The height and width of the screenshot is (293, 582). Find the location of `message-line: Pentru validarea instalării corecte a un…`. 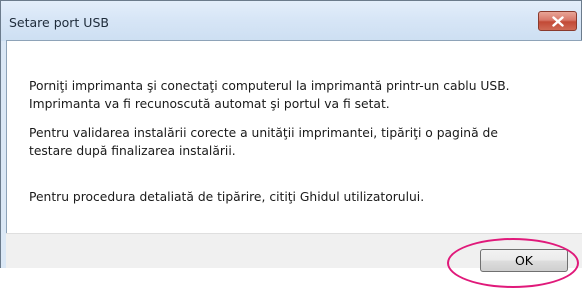

message-line: Pentru validarea instalării corecte a un… is located at coordinates (263, 133).